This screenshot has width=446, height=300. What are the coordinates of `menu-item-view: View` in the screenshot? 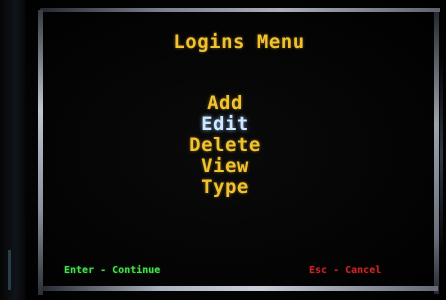 It's located at (225, 166).